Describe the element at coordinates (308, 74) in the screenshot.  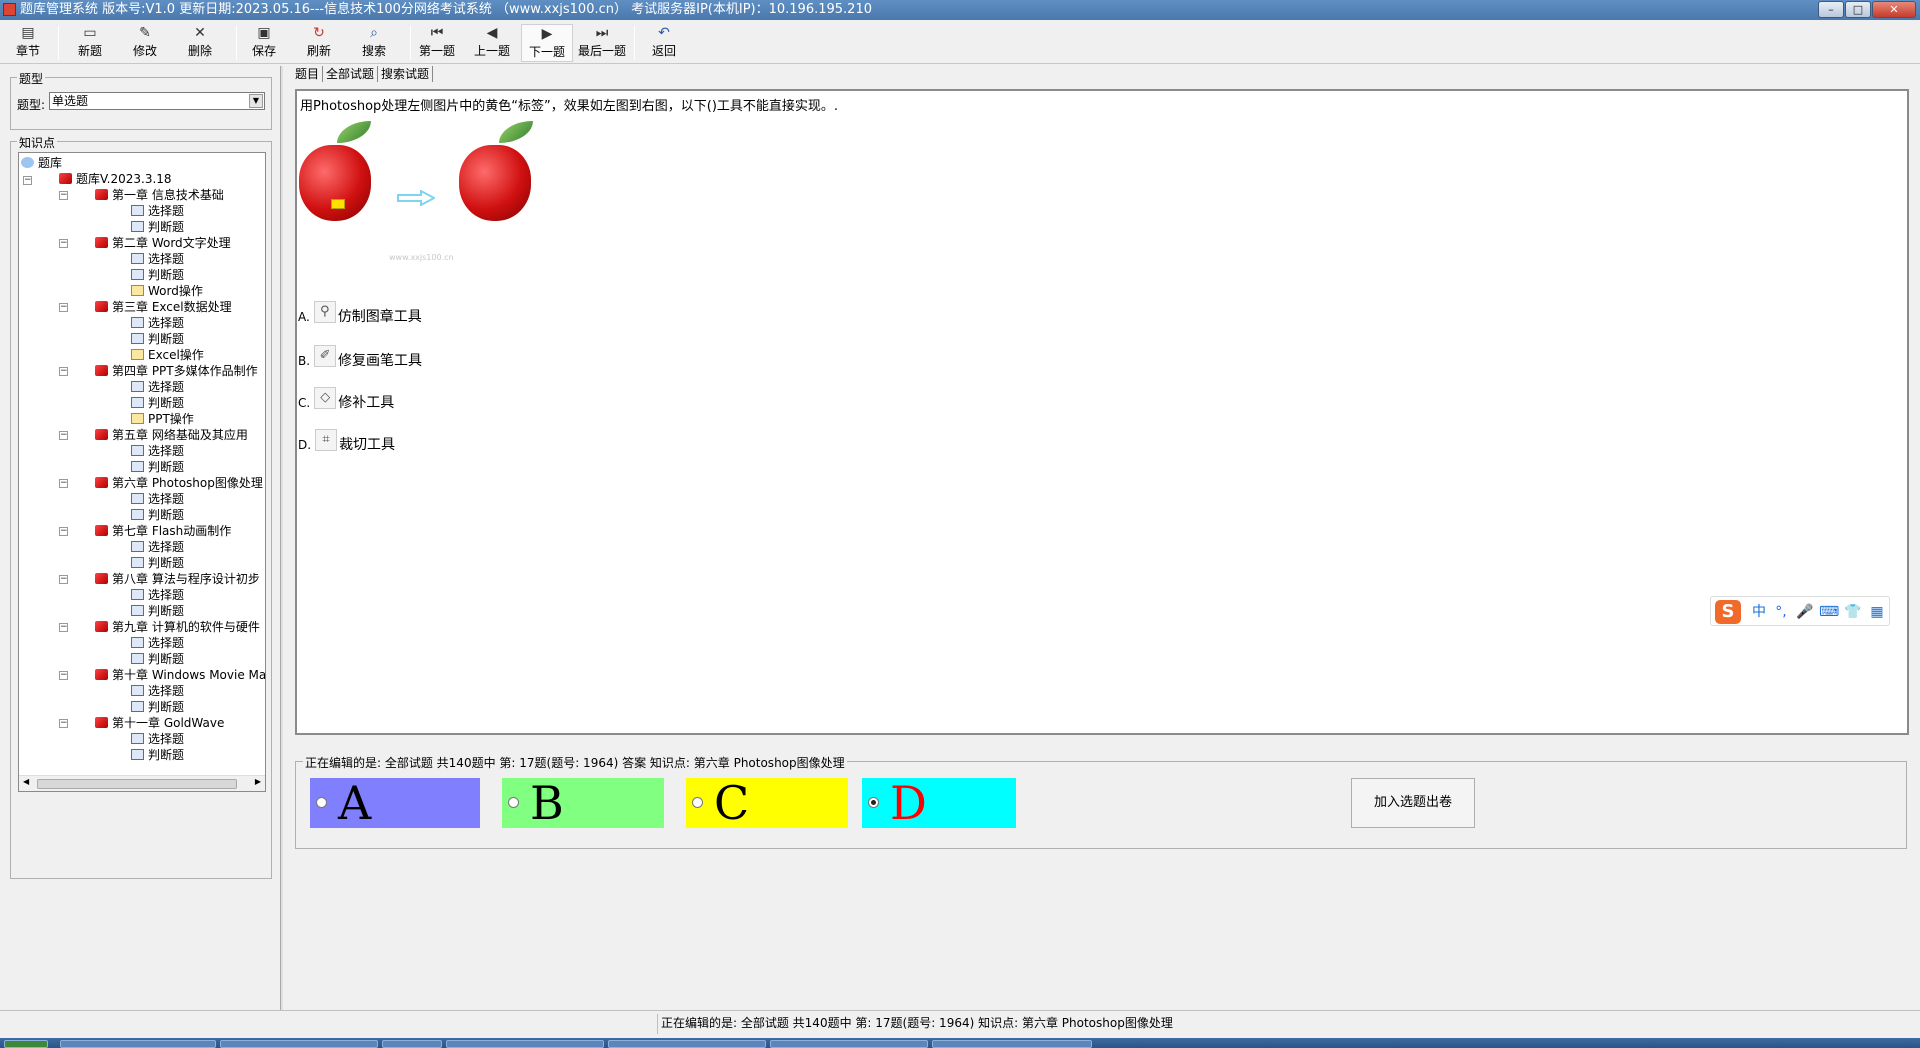
I see `tab-question: 题目` at that location.